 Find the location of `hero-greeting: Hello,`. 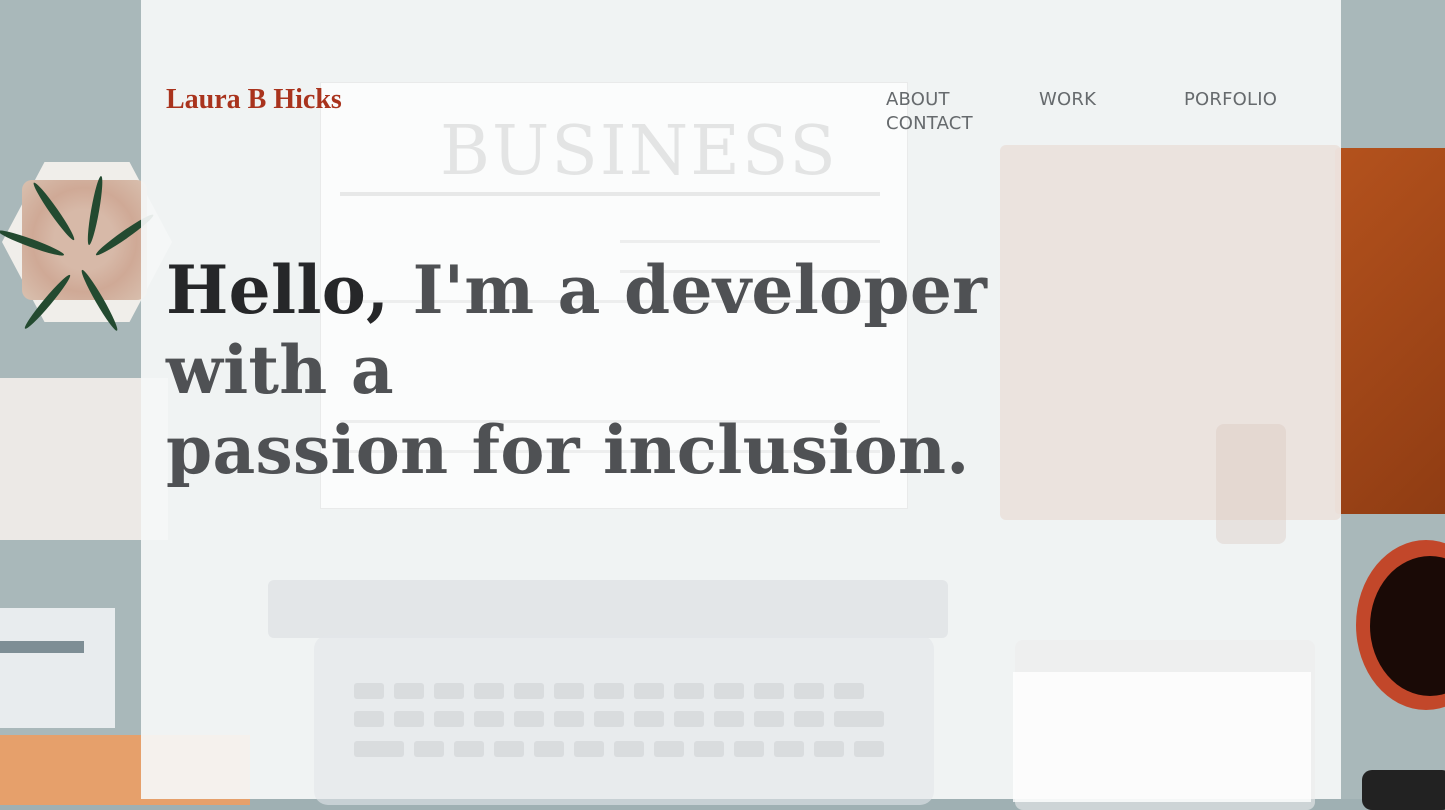

hero-greeting: Hello, is located at coordinates (278, 290).